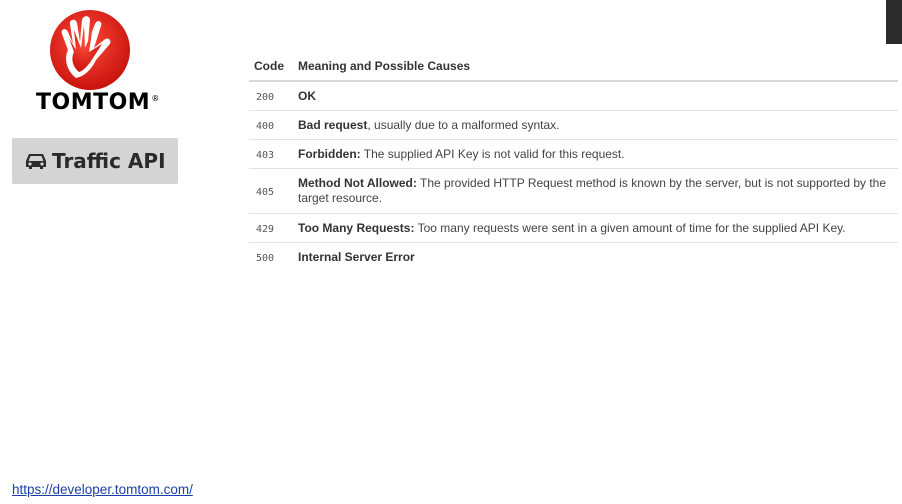  I want to click on table-row: 500 Internal Server Error, so click(573, 257).